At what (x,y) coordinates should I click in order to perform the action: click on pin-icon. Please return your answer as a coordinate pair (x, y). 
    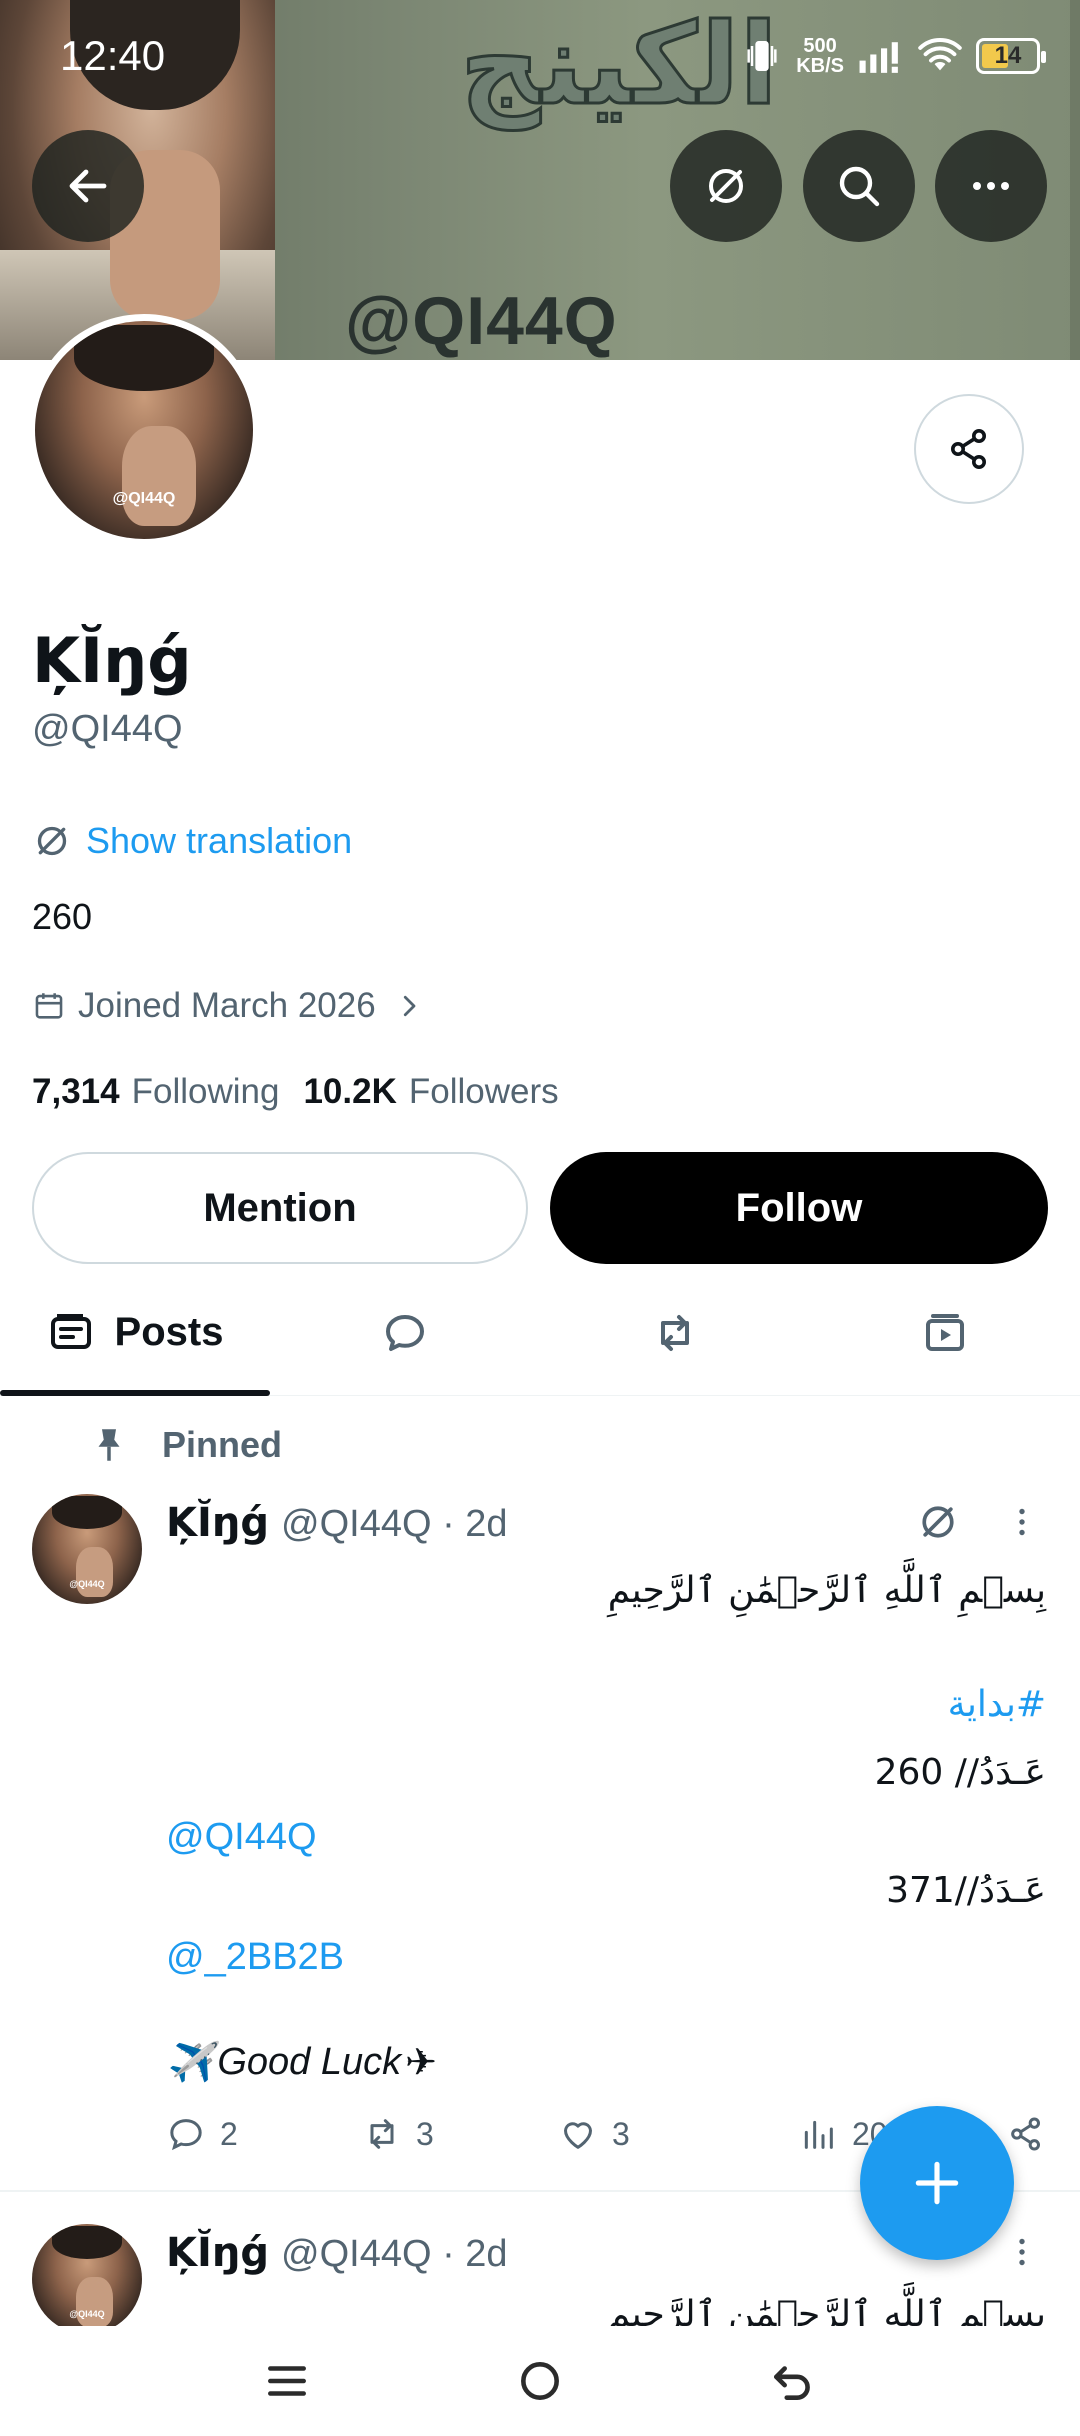
    Looking at the image, I should click on (109, 1445).